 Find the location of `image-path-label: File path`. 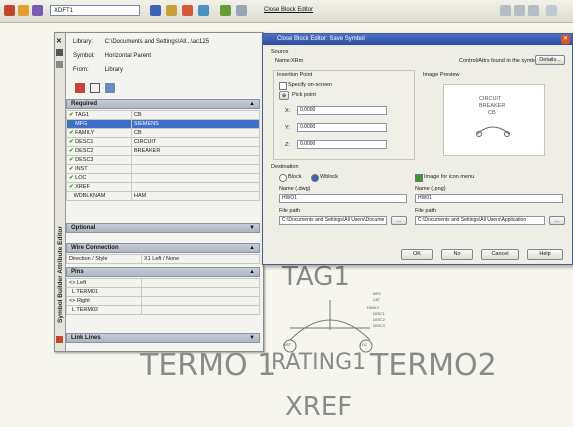

image-path-label: File path is located at coordinates (426, 211).